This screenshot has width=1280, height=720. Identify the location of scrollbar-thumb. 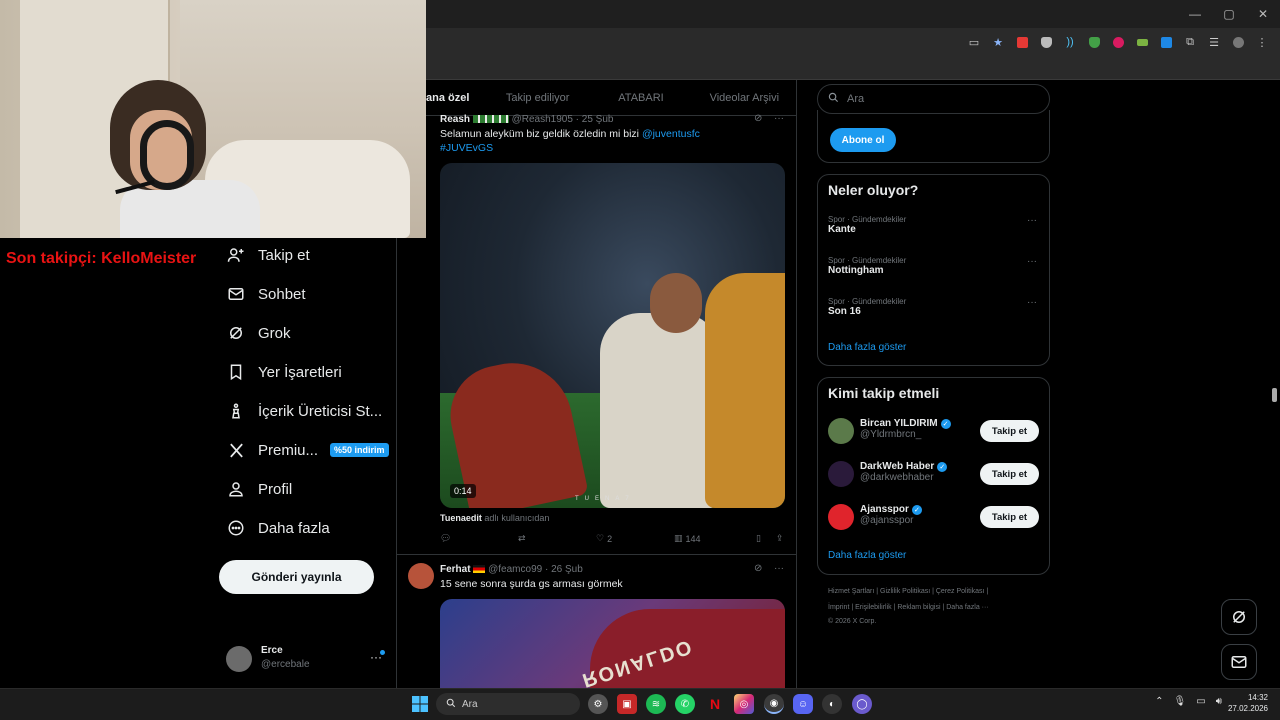
(1274, 395).